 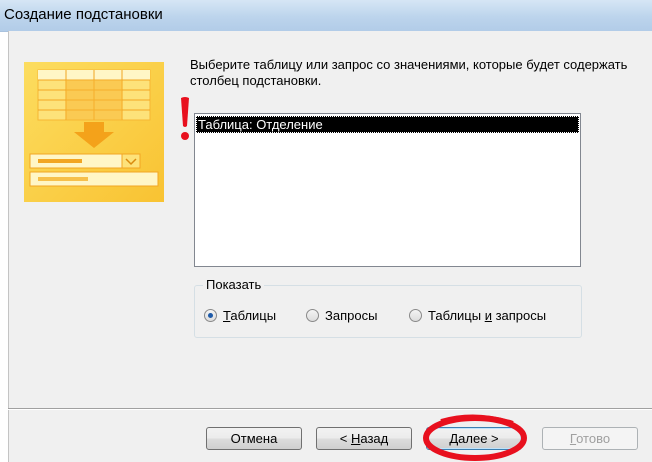 I want to click on back-button-label: < Назад, so click(x=364, y=438).